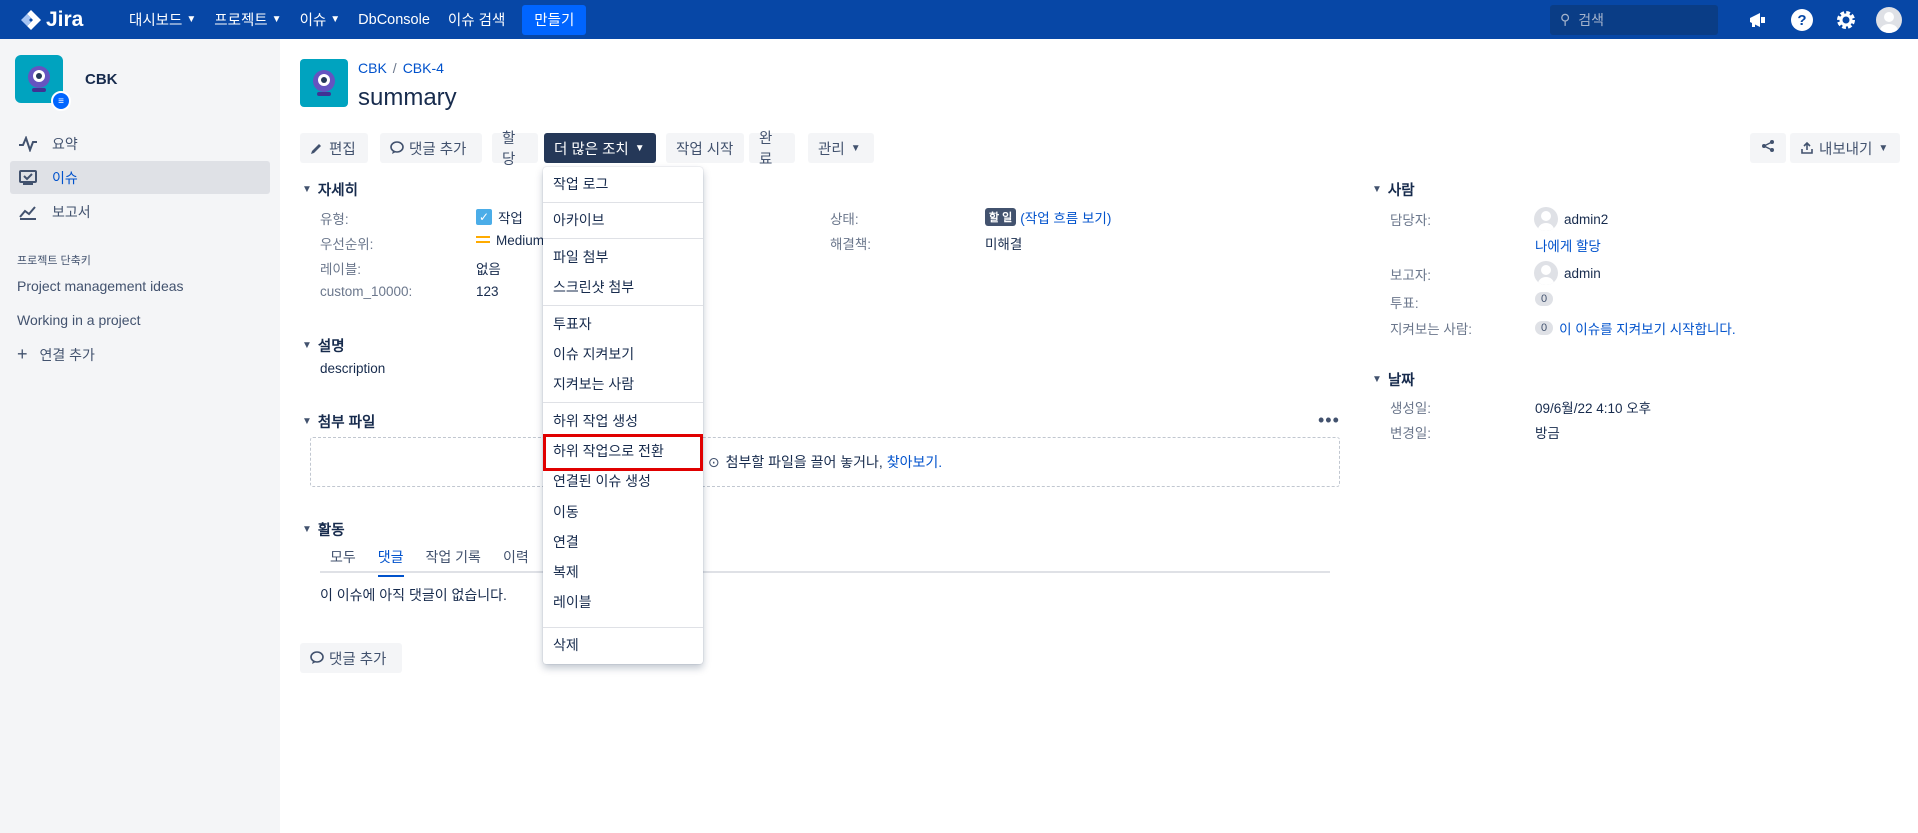  I want to click on comment-icon, so click(317, 658).